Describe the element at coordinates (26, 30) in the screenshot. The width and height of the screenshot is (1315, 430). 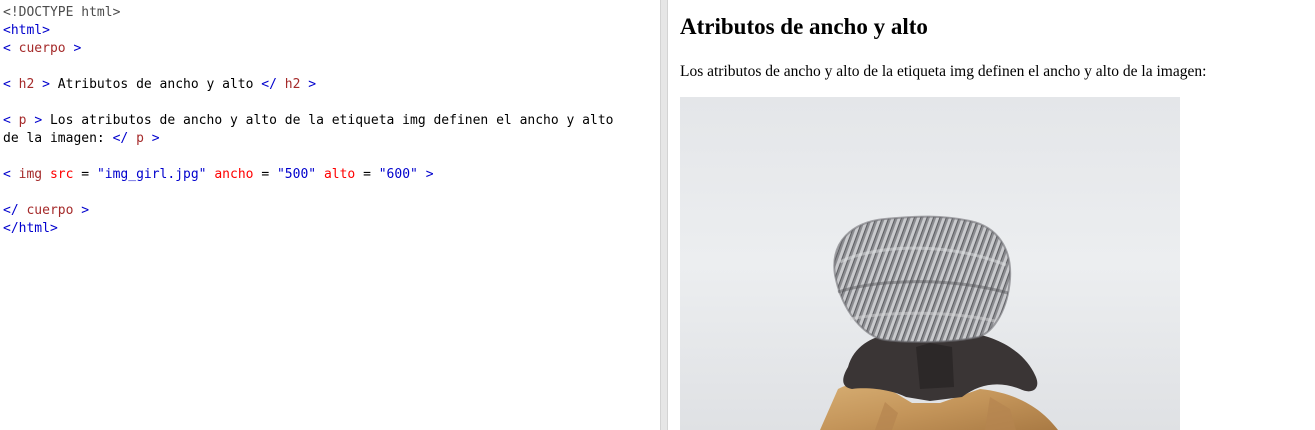
I see `html-open-token: <html>` at that location.